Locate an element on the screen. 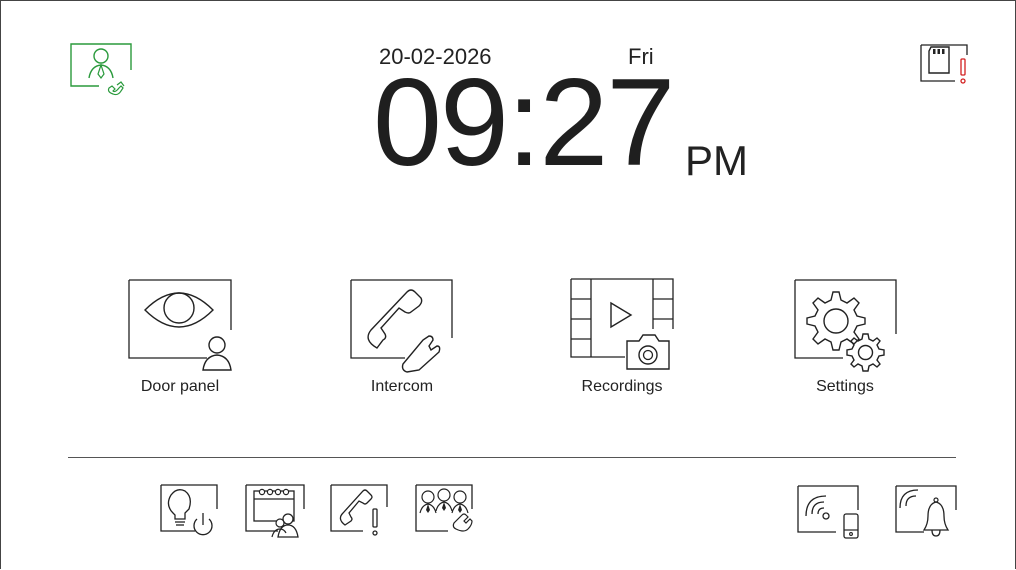 This screenshot has height=570, width=1016. wireless-bell-icon is located at coordinates (927, 513).